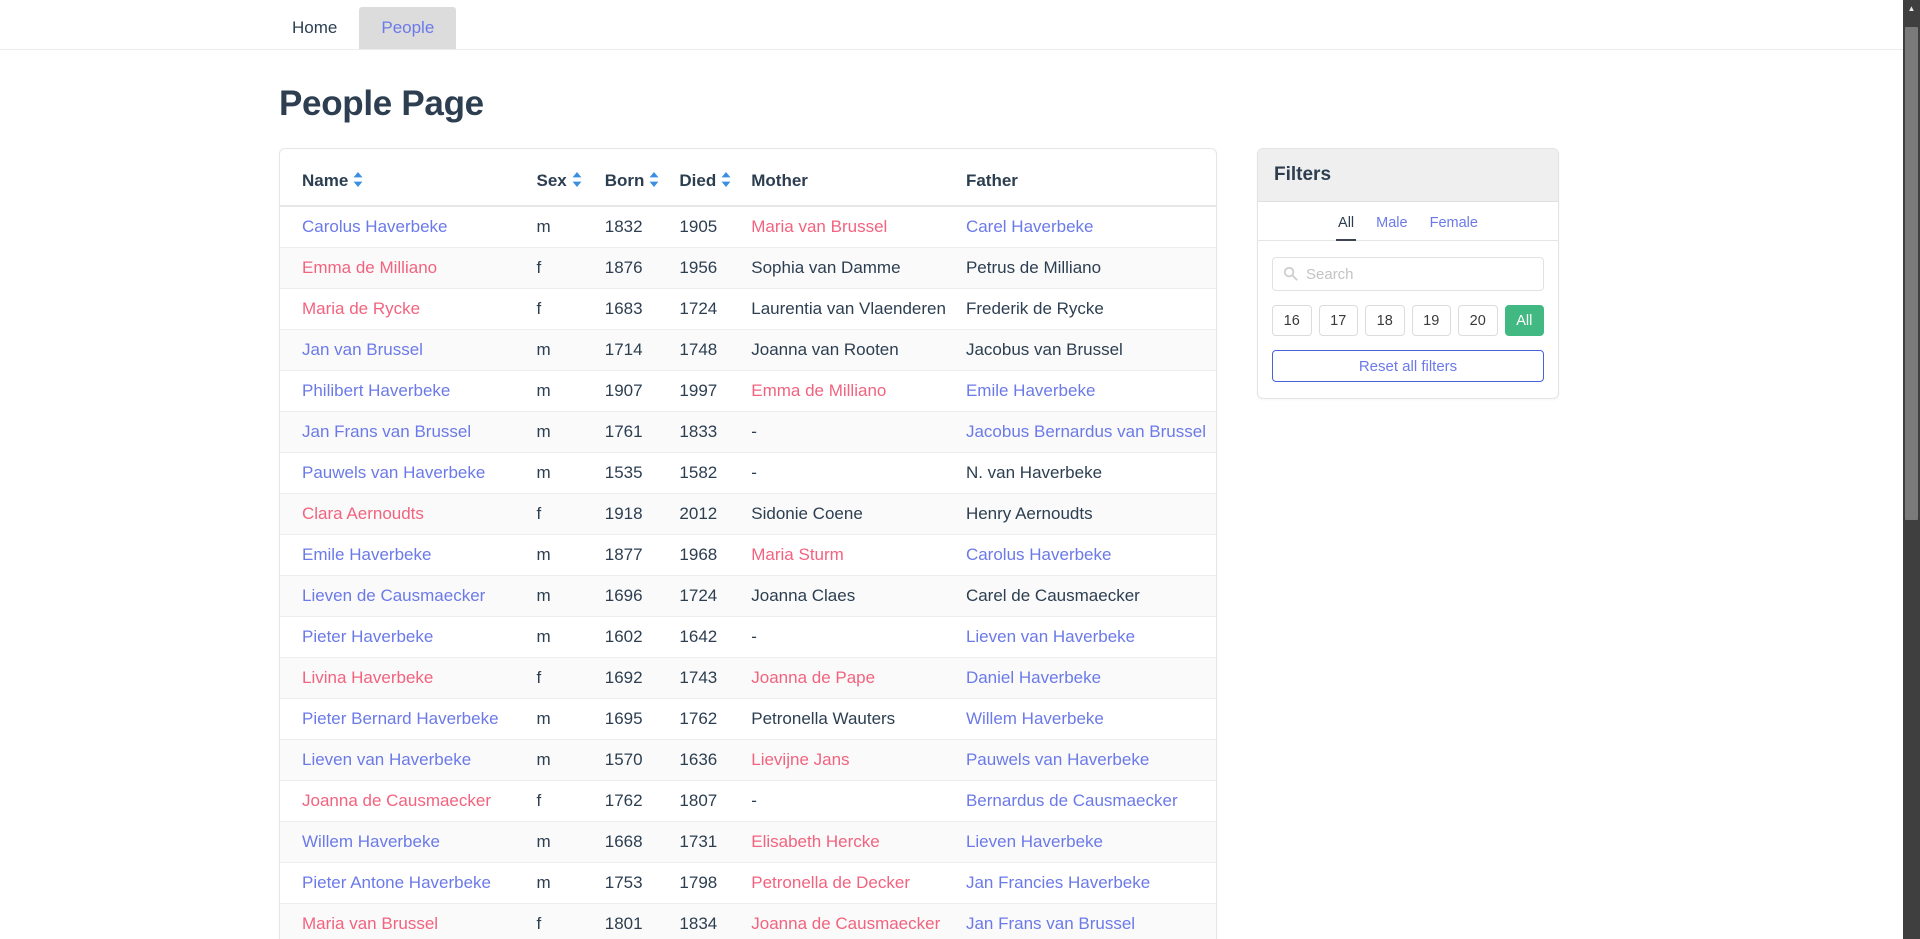 Image resolution: width=1920 pixels, height=939 pixels. I want to click on gender-filter-female: Female, so click(1454, 226).